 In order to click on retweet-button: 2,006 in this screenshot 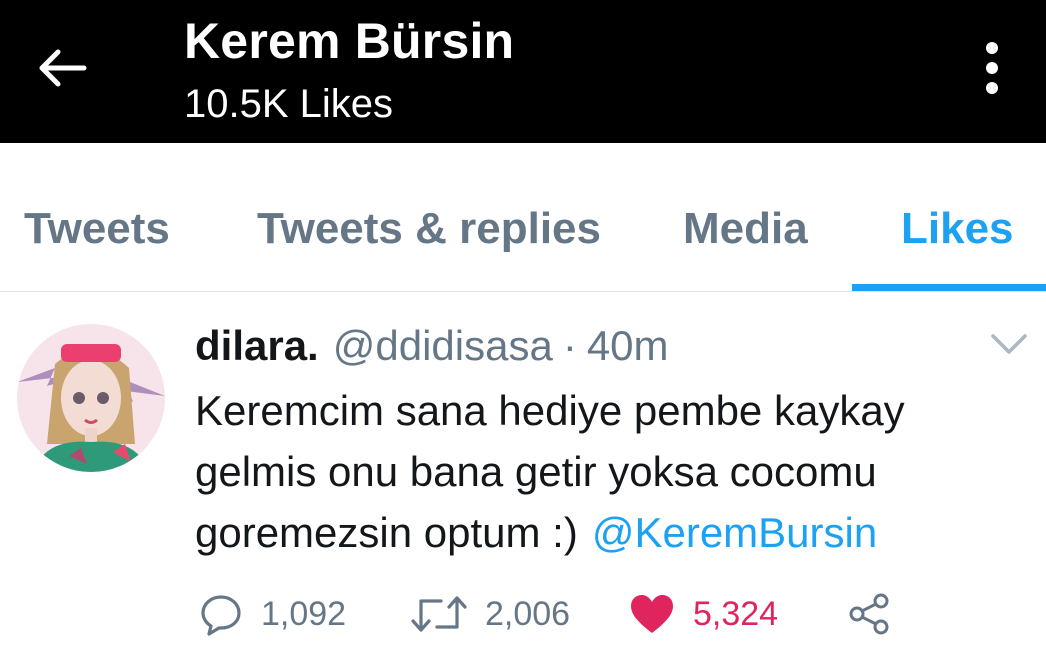, I will do `click(490, 614)`.